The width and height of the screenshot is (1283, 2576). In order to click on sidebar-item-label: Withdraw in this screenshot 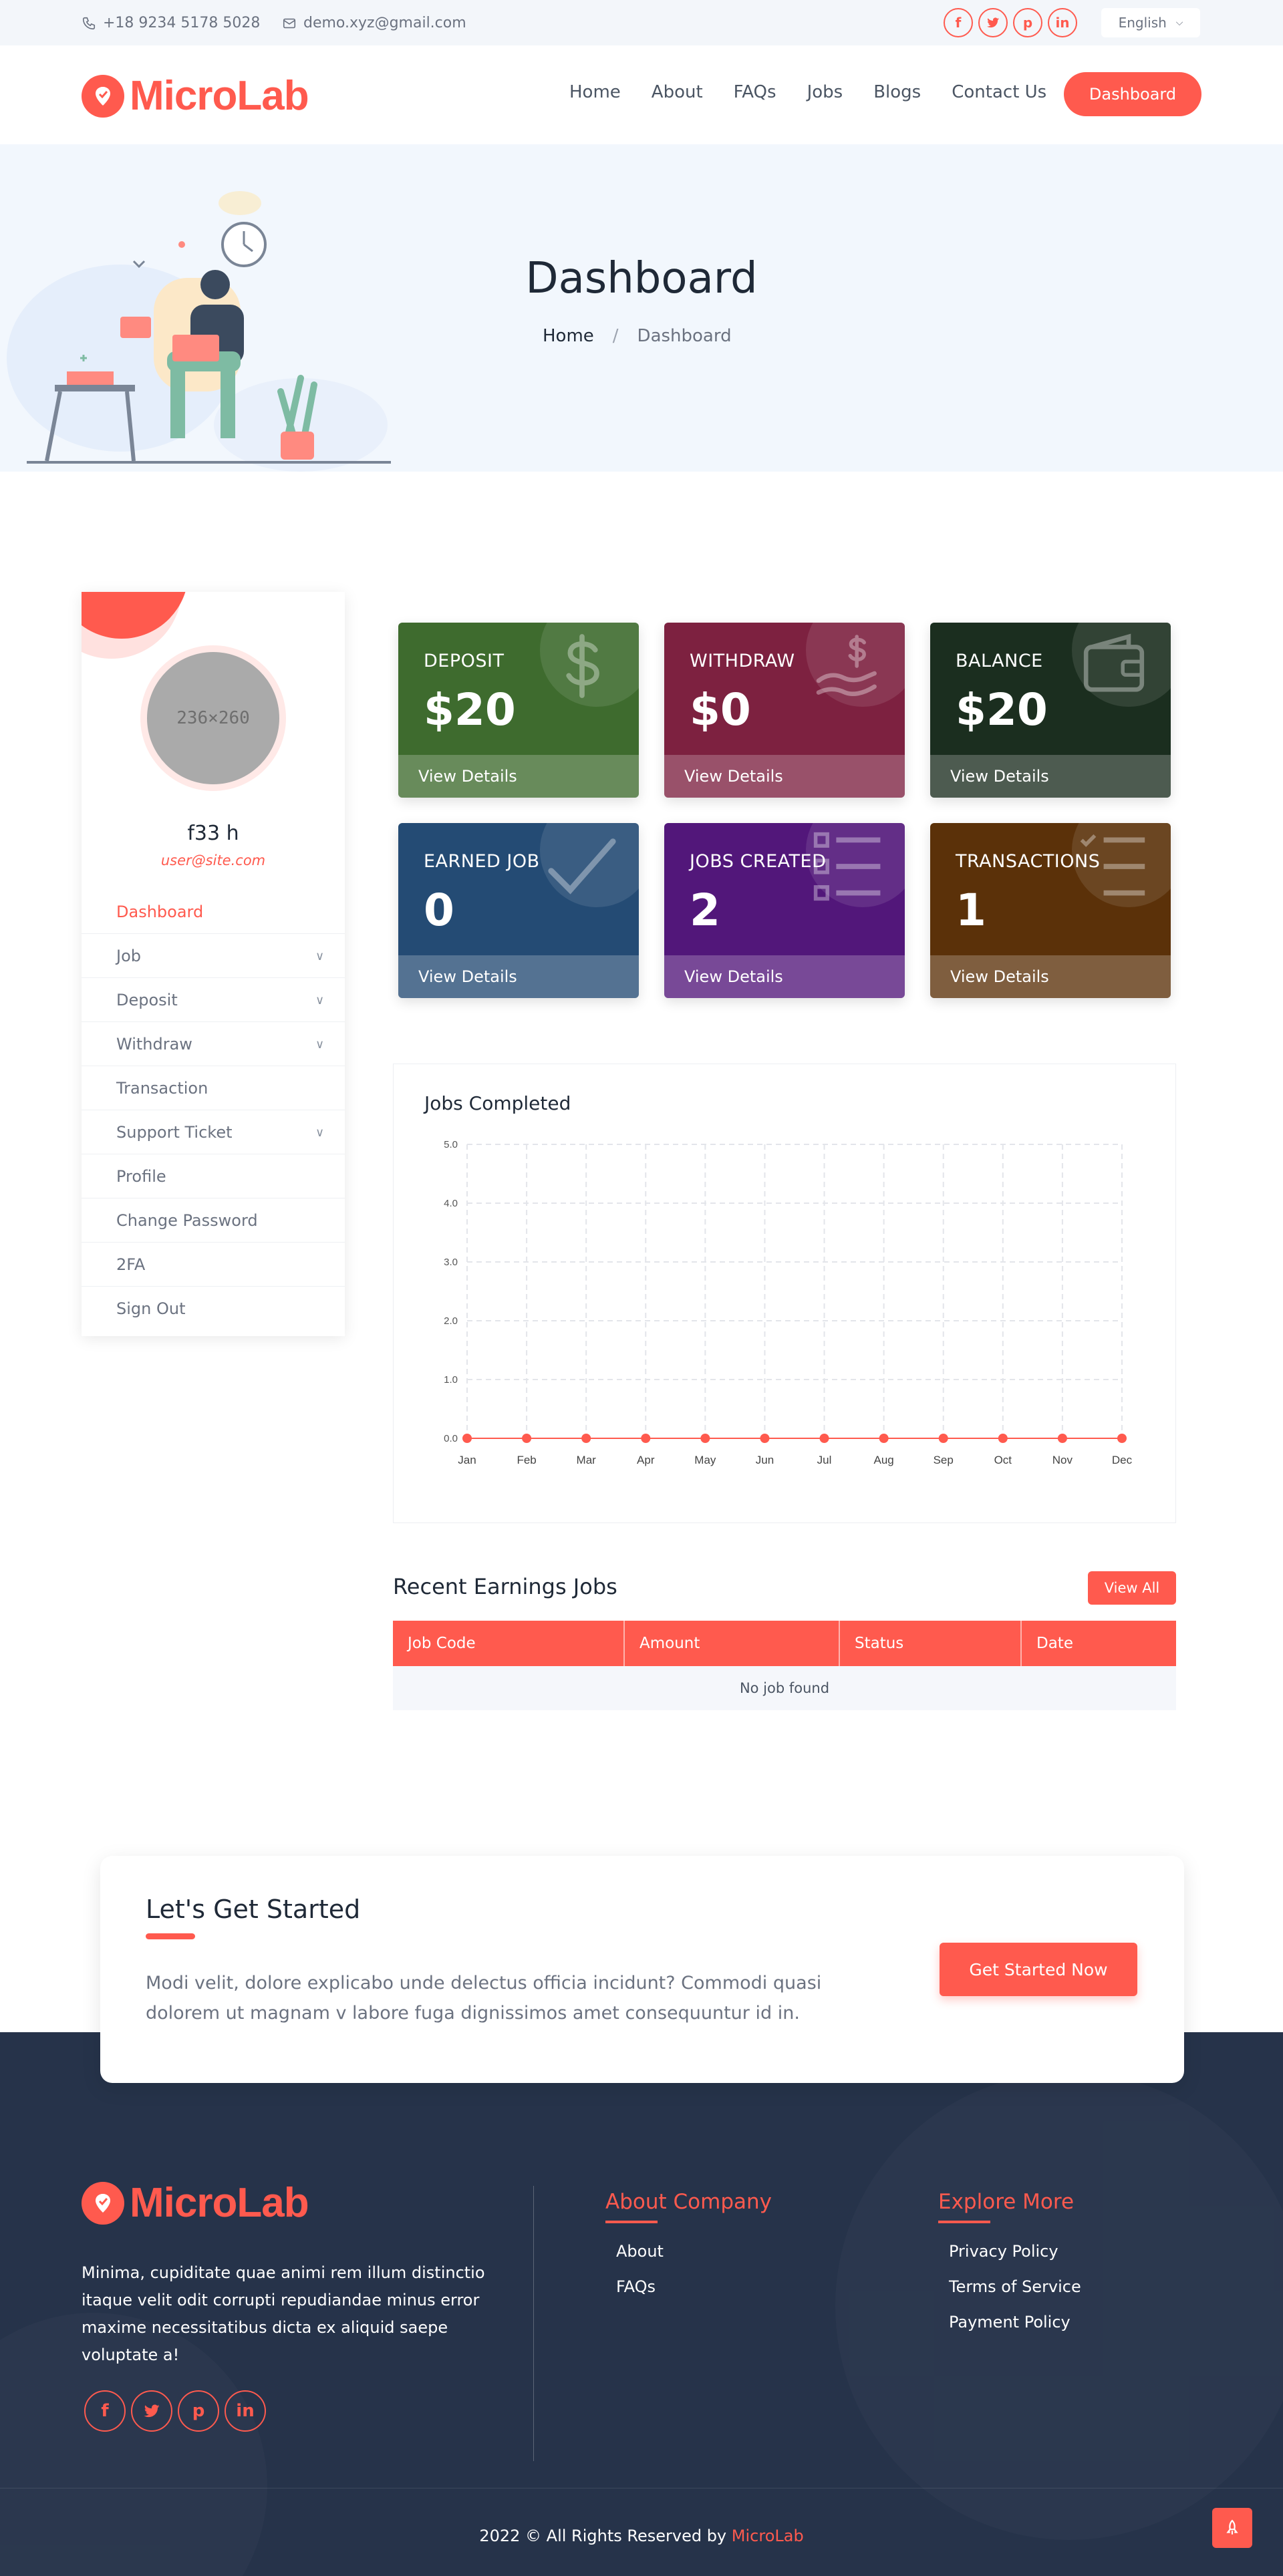, I will do `click(154, 1044)`.